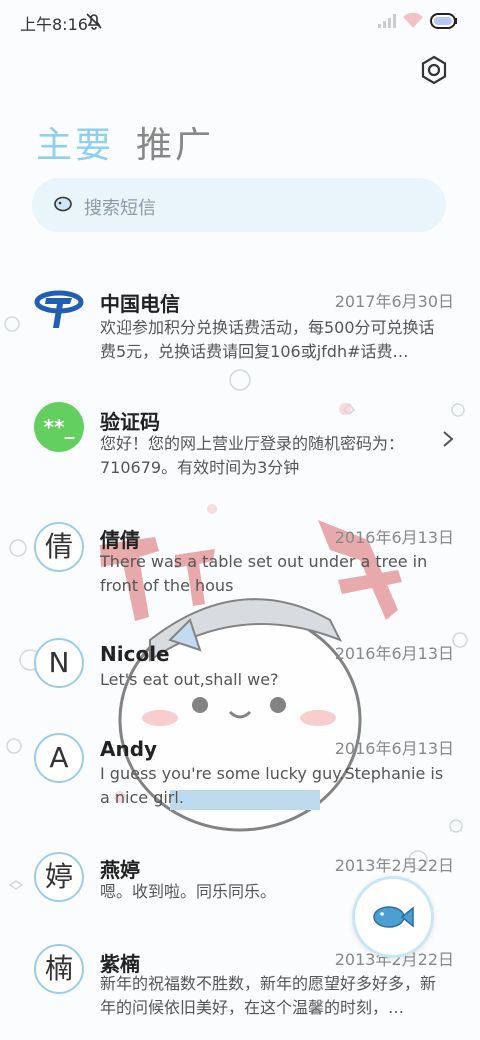  I want to click on avatar: 婷, so click(59, 877).